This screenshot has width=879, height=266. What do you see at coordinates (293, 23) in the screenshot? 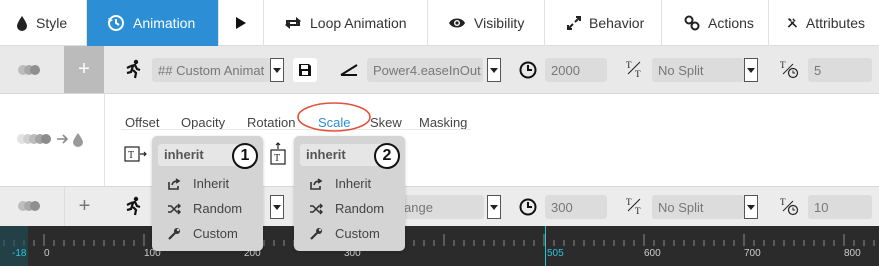
I see `loop-icon` at bounding box center [293, 23].